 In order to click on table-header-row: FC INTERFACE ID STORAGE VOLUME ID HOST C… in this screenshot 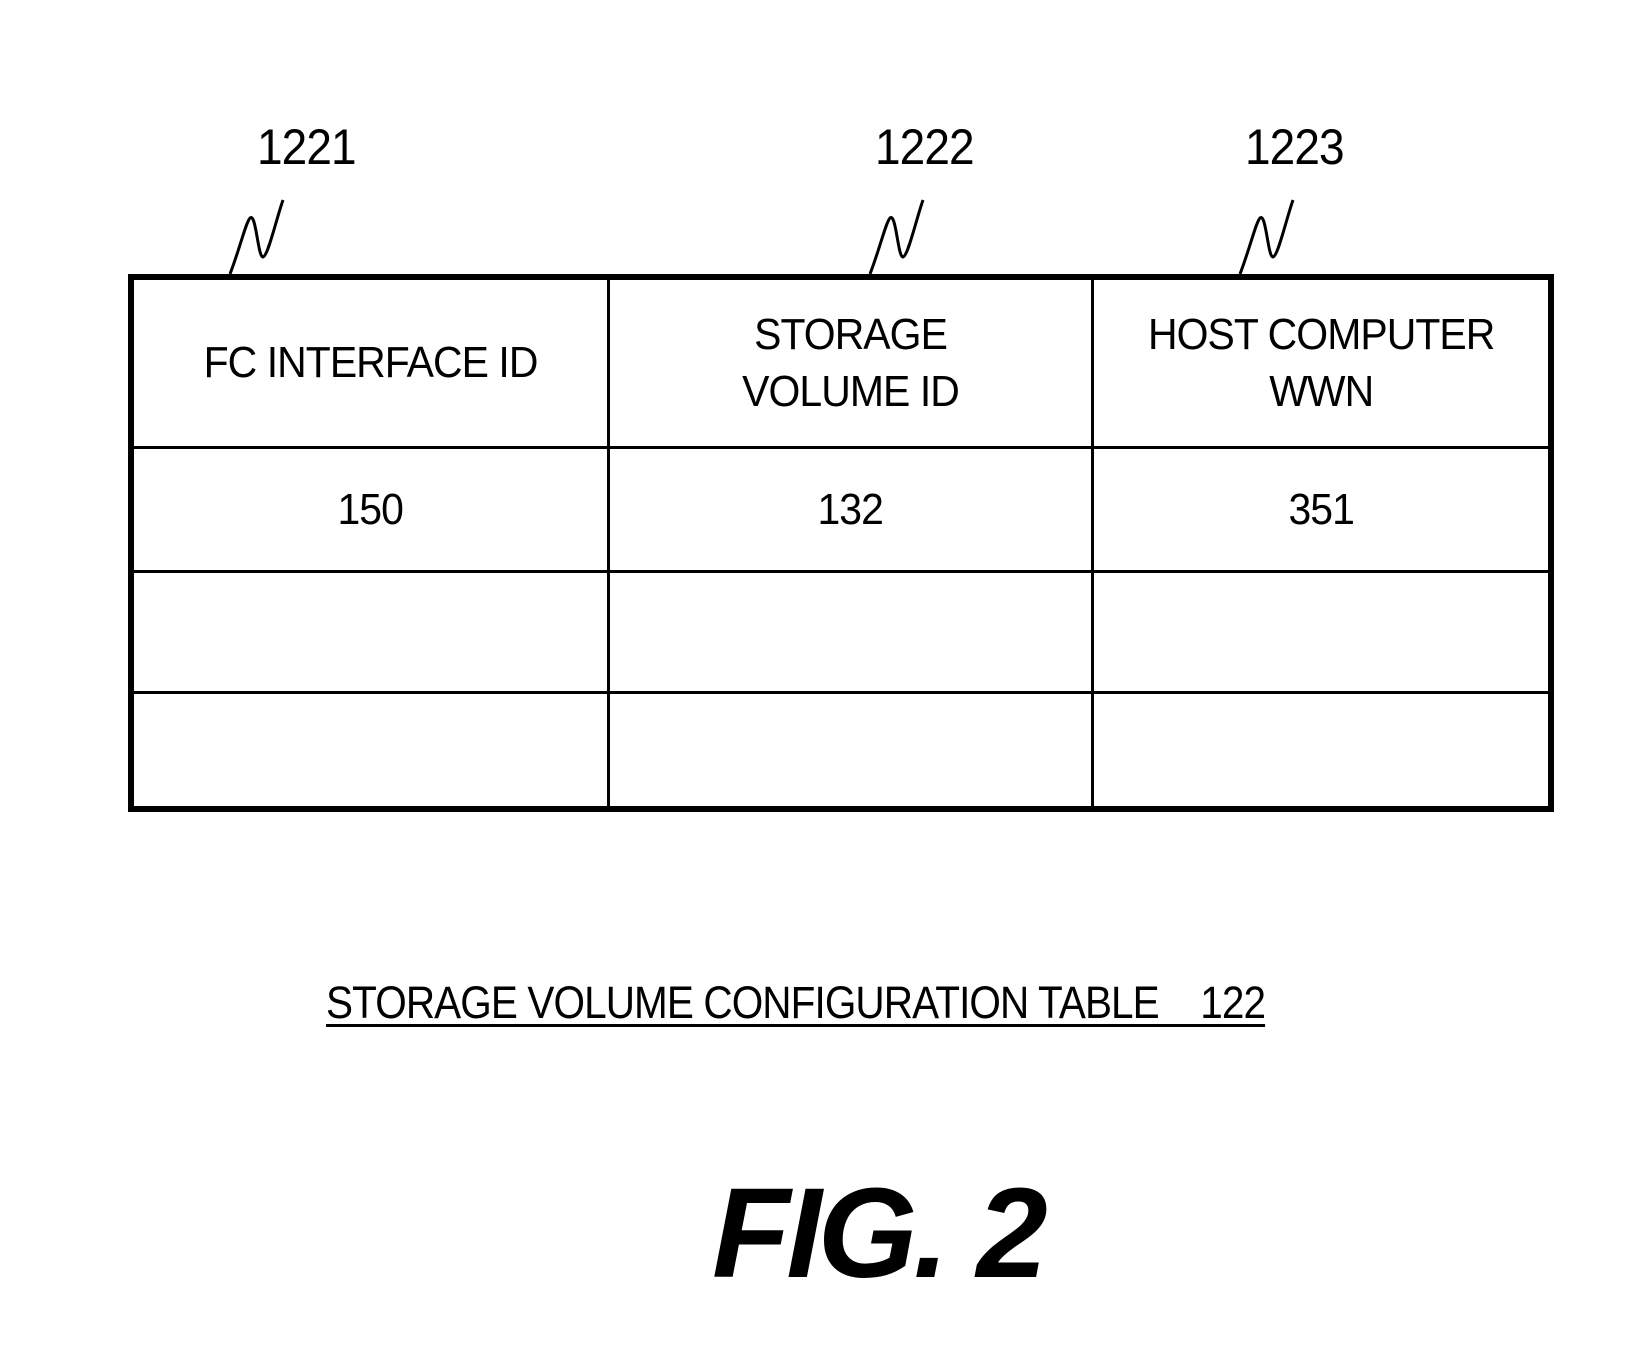, I will do `click(841, 363)`.